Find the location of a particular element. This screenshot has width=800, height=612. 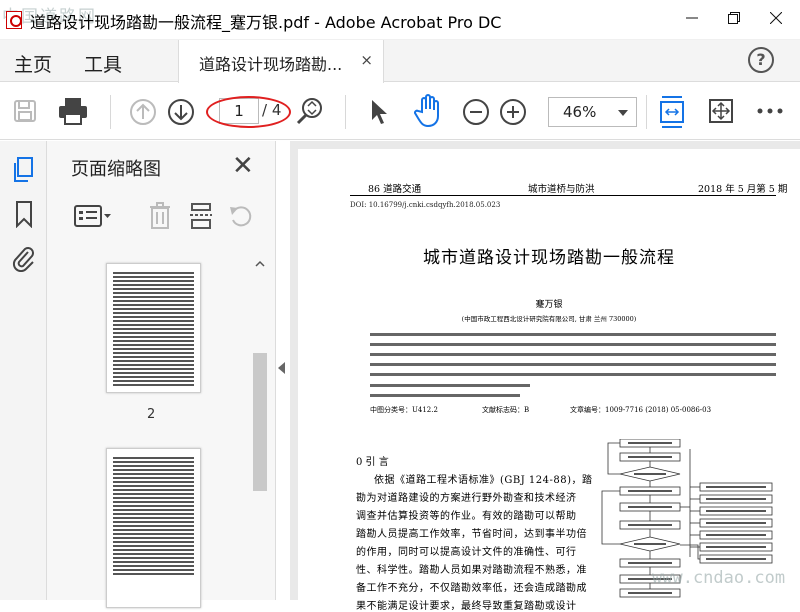

article-title: 城市道路设计现场踏勘一般流程 is located at coordinates (549, 258).